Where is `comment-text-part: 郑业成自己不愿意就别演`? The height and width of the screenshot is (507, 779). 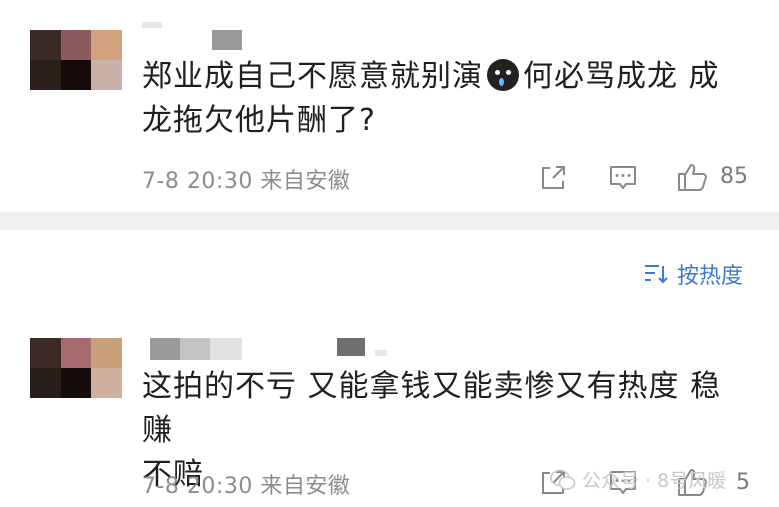 comment-text-part: 郑业成自己不愿意就别演 is located at coordinates (312, 76).